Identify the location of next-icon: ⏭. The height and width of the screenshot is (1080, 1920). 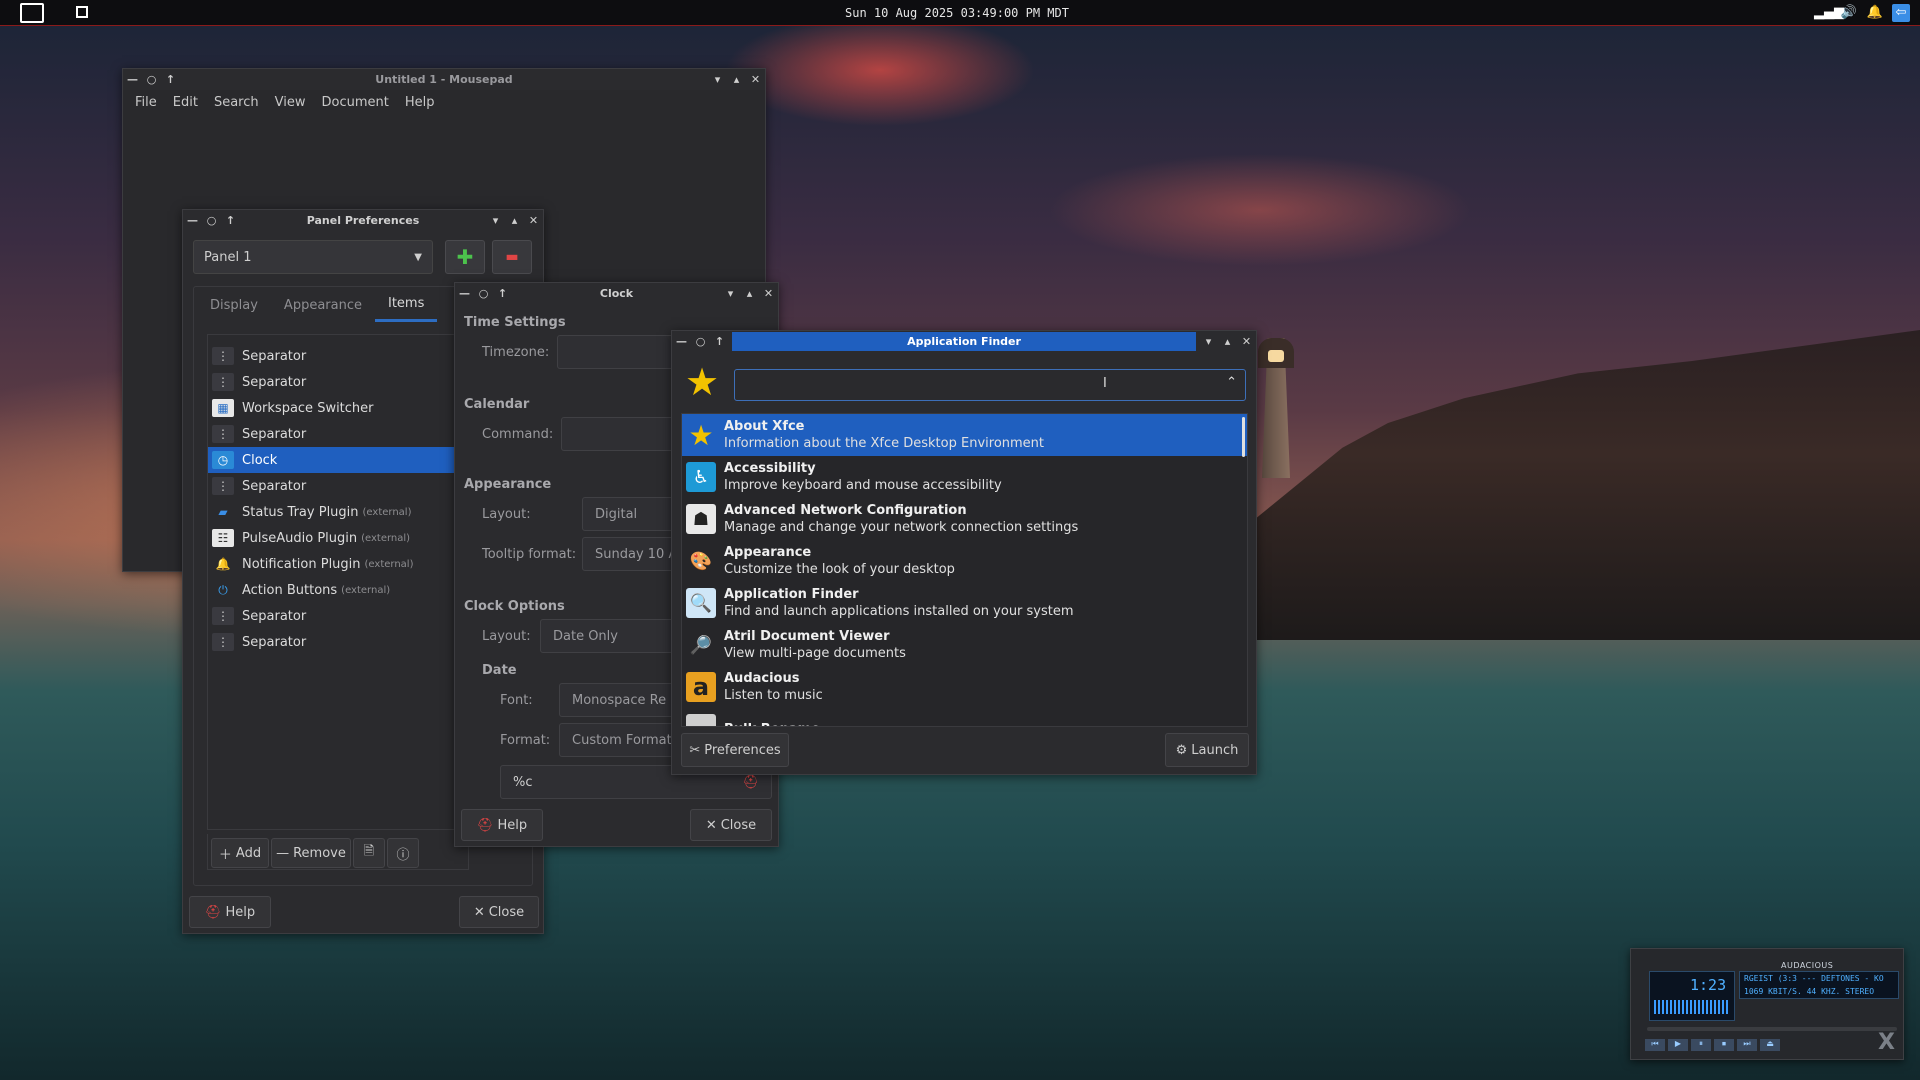
(1747, 1045).